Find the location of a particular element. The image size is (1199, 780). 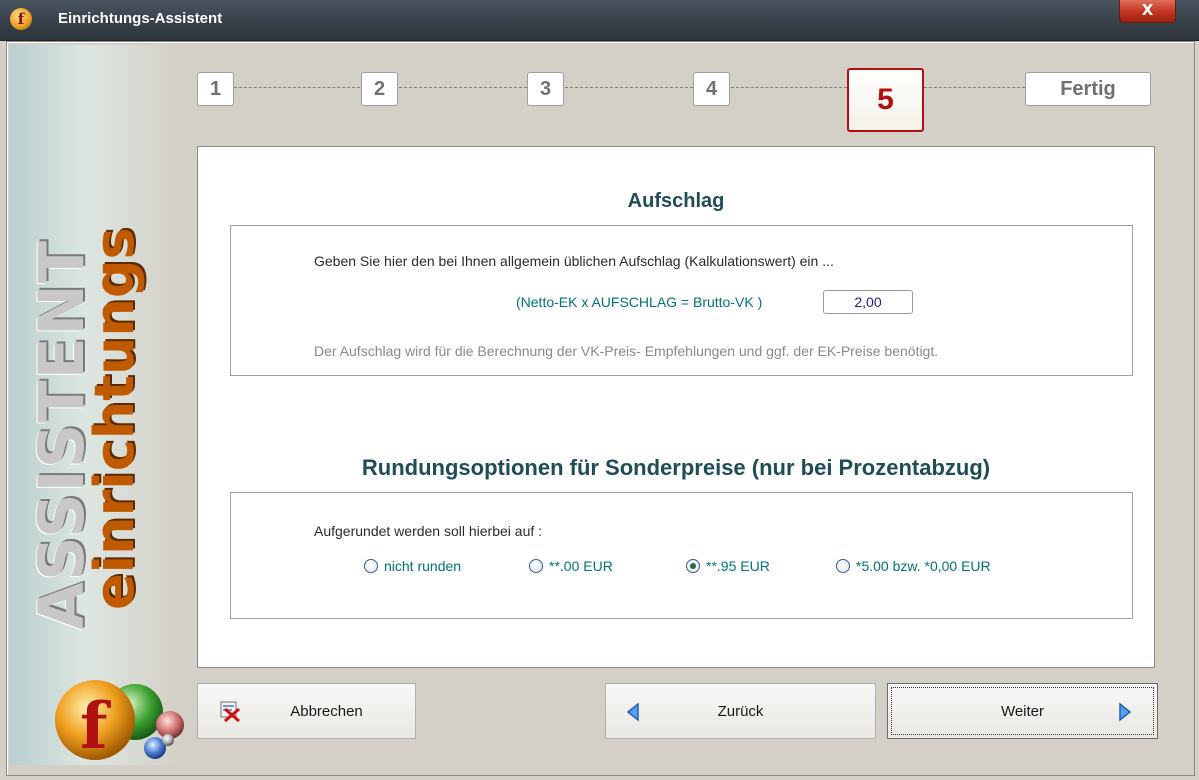

arrow-right-icon is located at coordinates (1125, 712).